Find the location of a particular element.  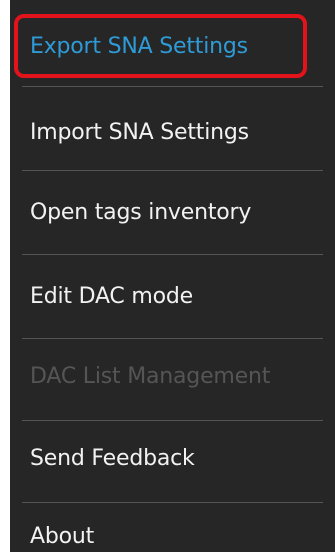

menu-item-dac-list-management: DAC List Management is located at coordinates (166, 376).